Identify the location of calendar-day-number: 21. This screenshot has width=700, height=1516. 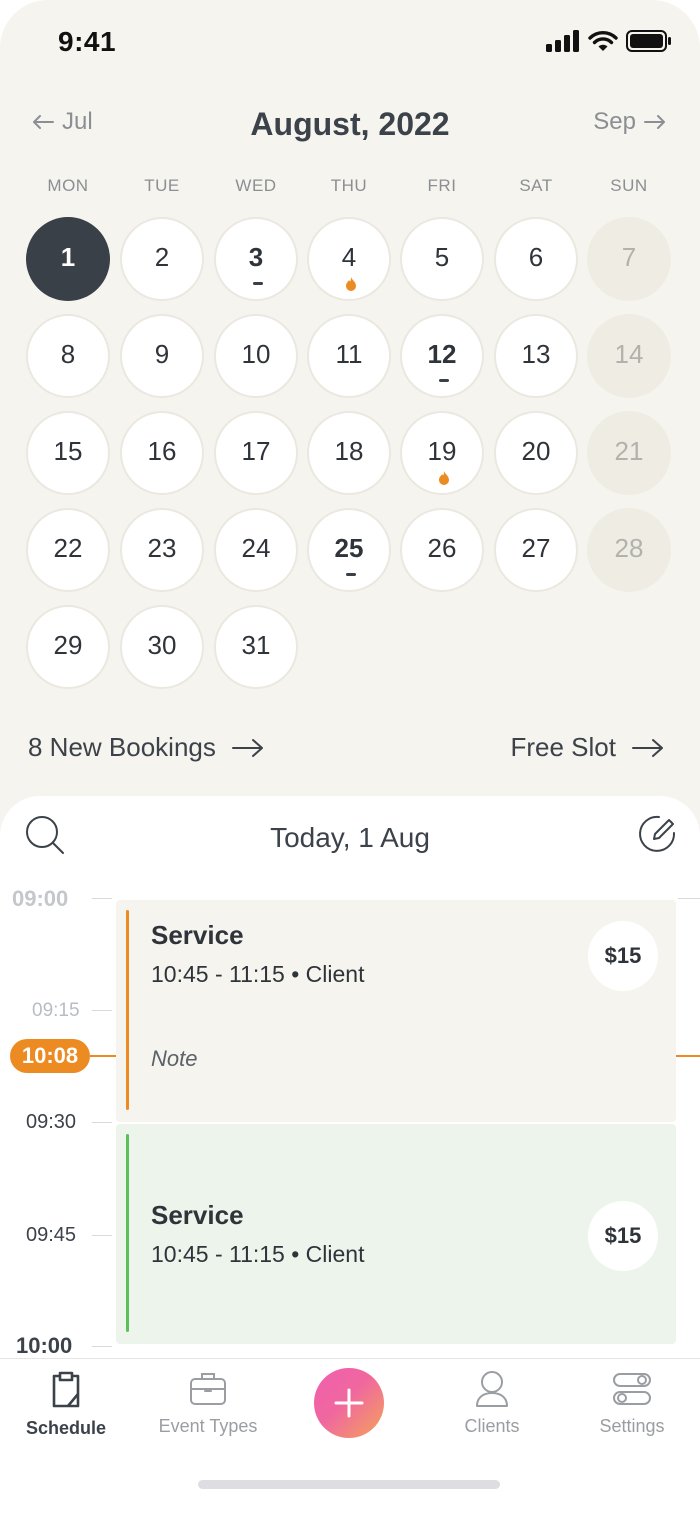
(629, 450).